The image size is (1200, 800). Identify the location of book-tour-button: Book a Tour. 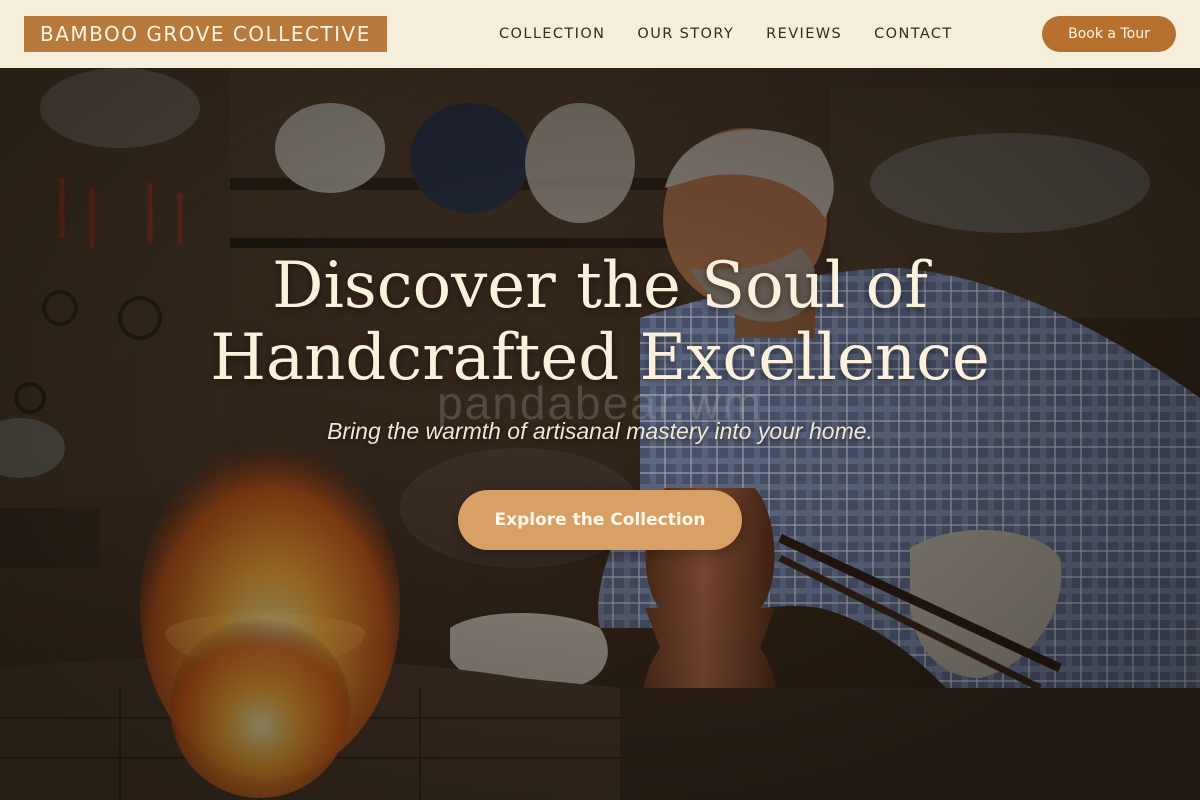
(1109, 34).